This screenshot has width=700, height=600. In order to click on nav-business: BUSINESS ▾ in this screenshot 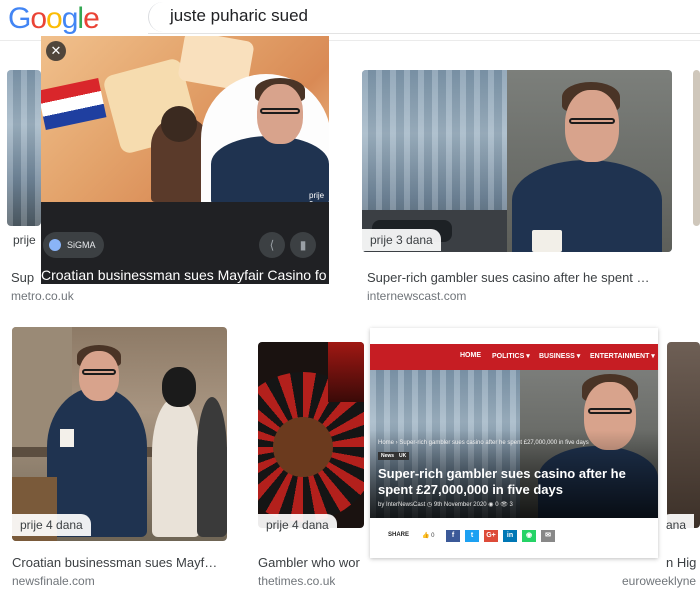, I will do `click(559, 356)`.